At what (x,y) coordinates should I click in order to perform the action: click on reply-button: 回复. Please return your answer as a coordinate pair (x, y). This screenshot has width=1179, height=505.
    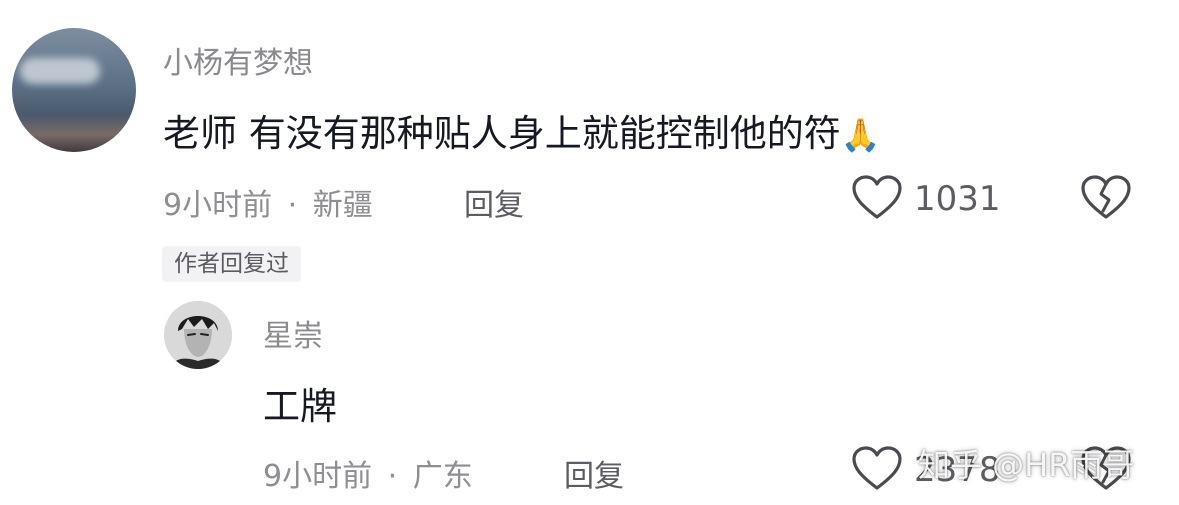
    Looking at the image, I should click on (494, 202).